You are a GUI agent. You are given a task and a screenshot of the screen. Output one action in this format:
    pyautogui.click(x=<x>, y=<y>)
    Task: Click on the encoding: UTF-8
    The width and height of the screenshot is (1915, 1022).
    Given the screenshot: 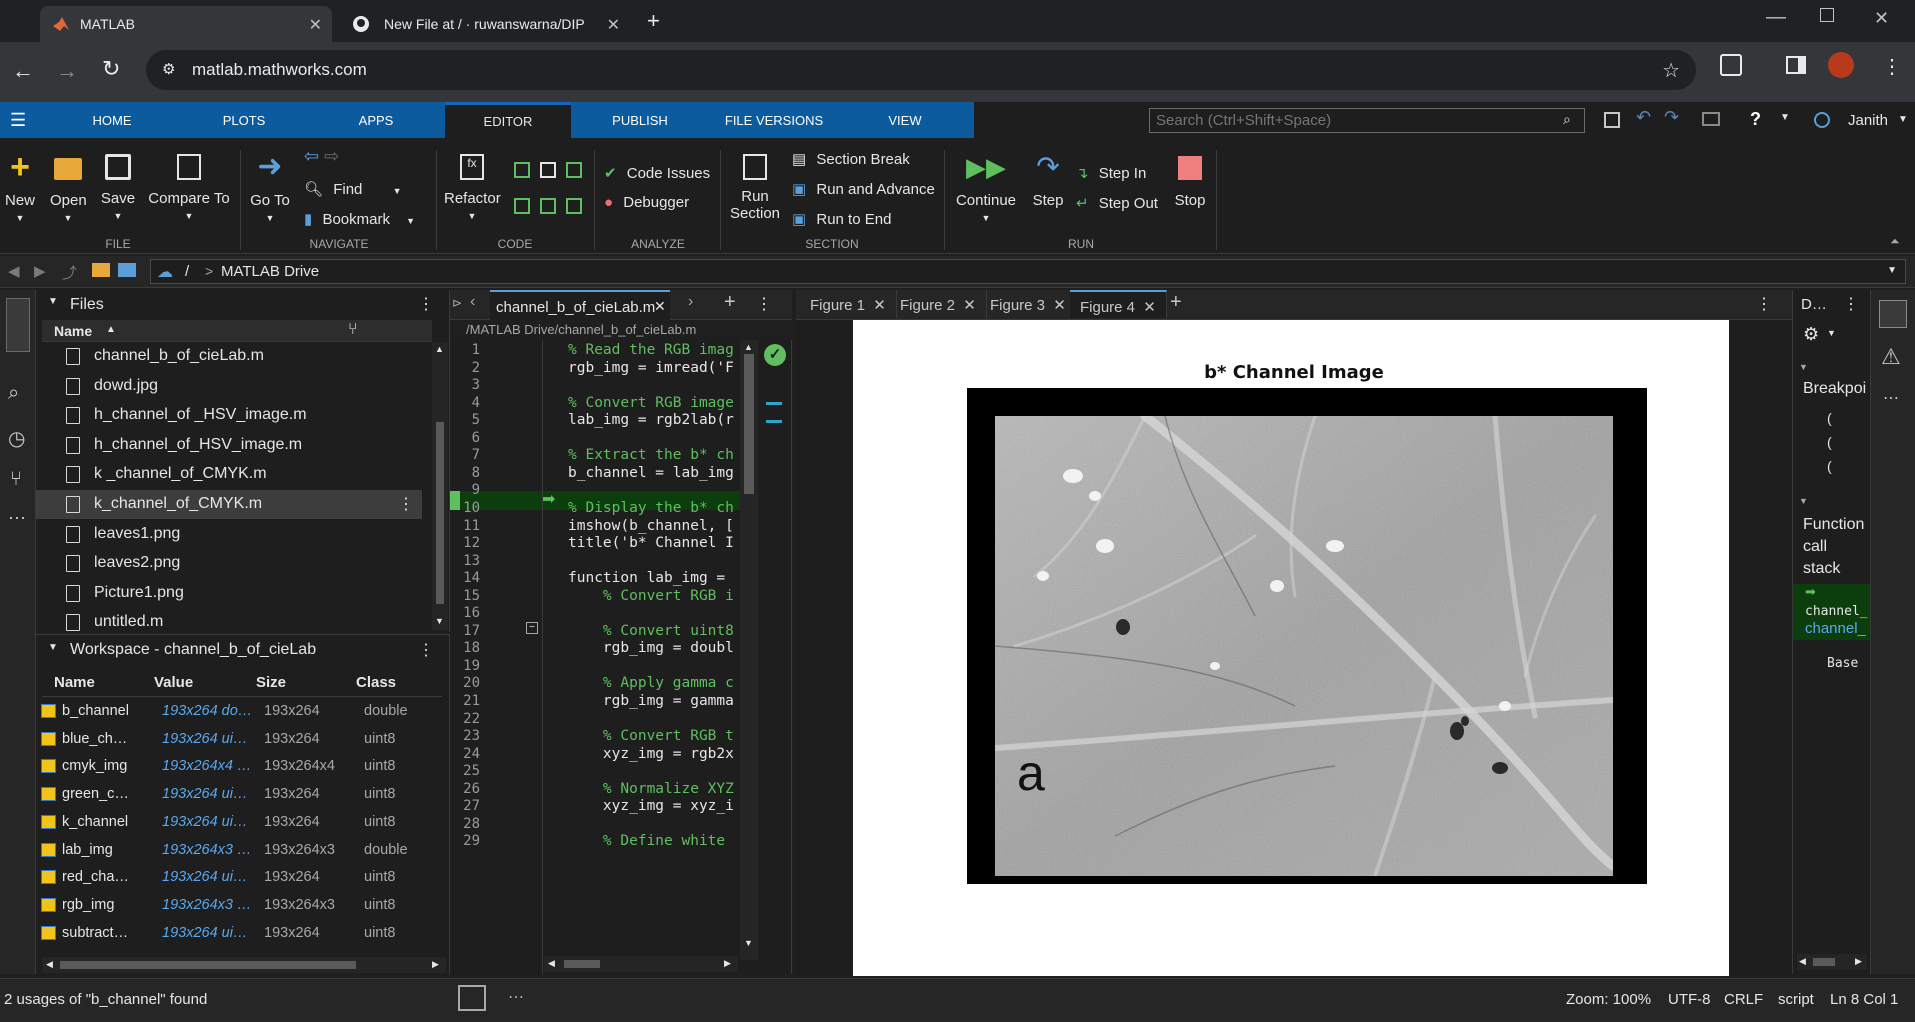 What is the action you would take?
    pyautogui.click(x=1689, y=999)
    